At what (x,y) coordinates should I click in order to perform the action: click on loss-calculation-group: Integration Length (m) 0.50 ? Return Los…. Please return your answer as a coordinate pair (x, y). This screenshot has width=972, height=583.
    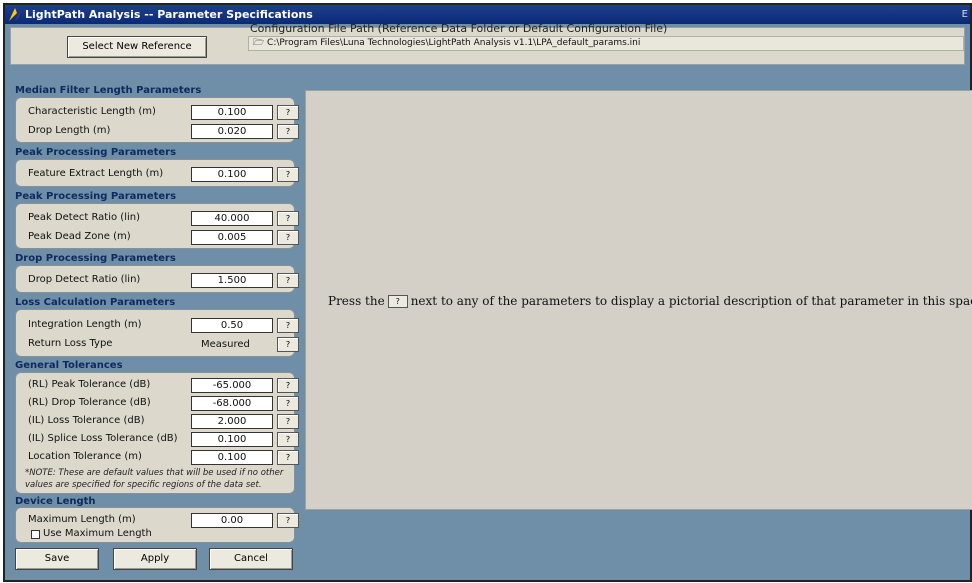
    Looking at the image, I should click on (157, 333).